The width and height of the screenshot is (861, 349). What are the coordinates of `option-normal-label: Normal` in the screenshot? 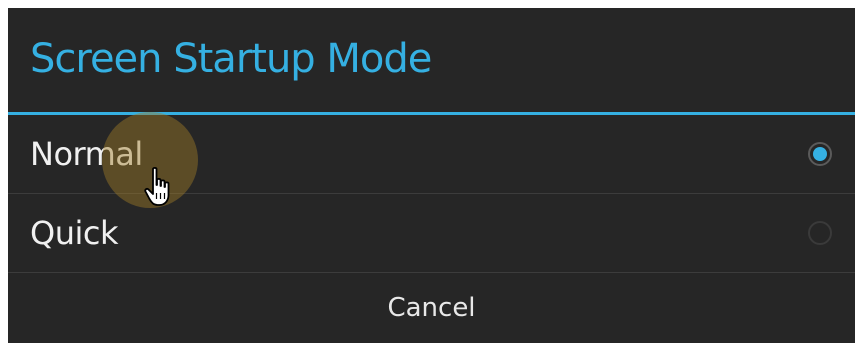 It's located at (86, 154).